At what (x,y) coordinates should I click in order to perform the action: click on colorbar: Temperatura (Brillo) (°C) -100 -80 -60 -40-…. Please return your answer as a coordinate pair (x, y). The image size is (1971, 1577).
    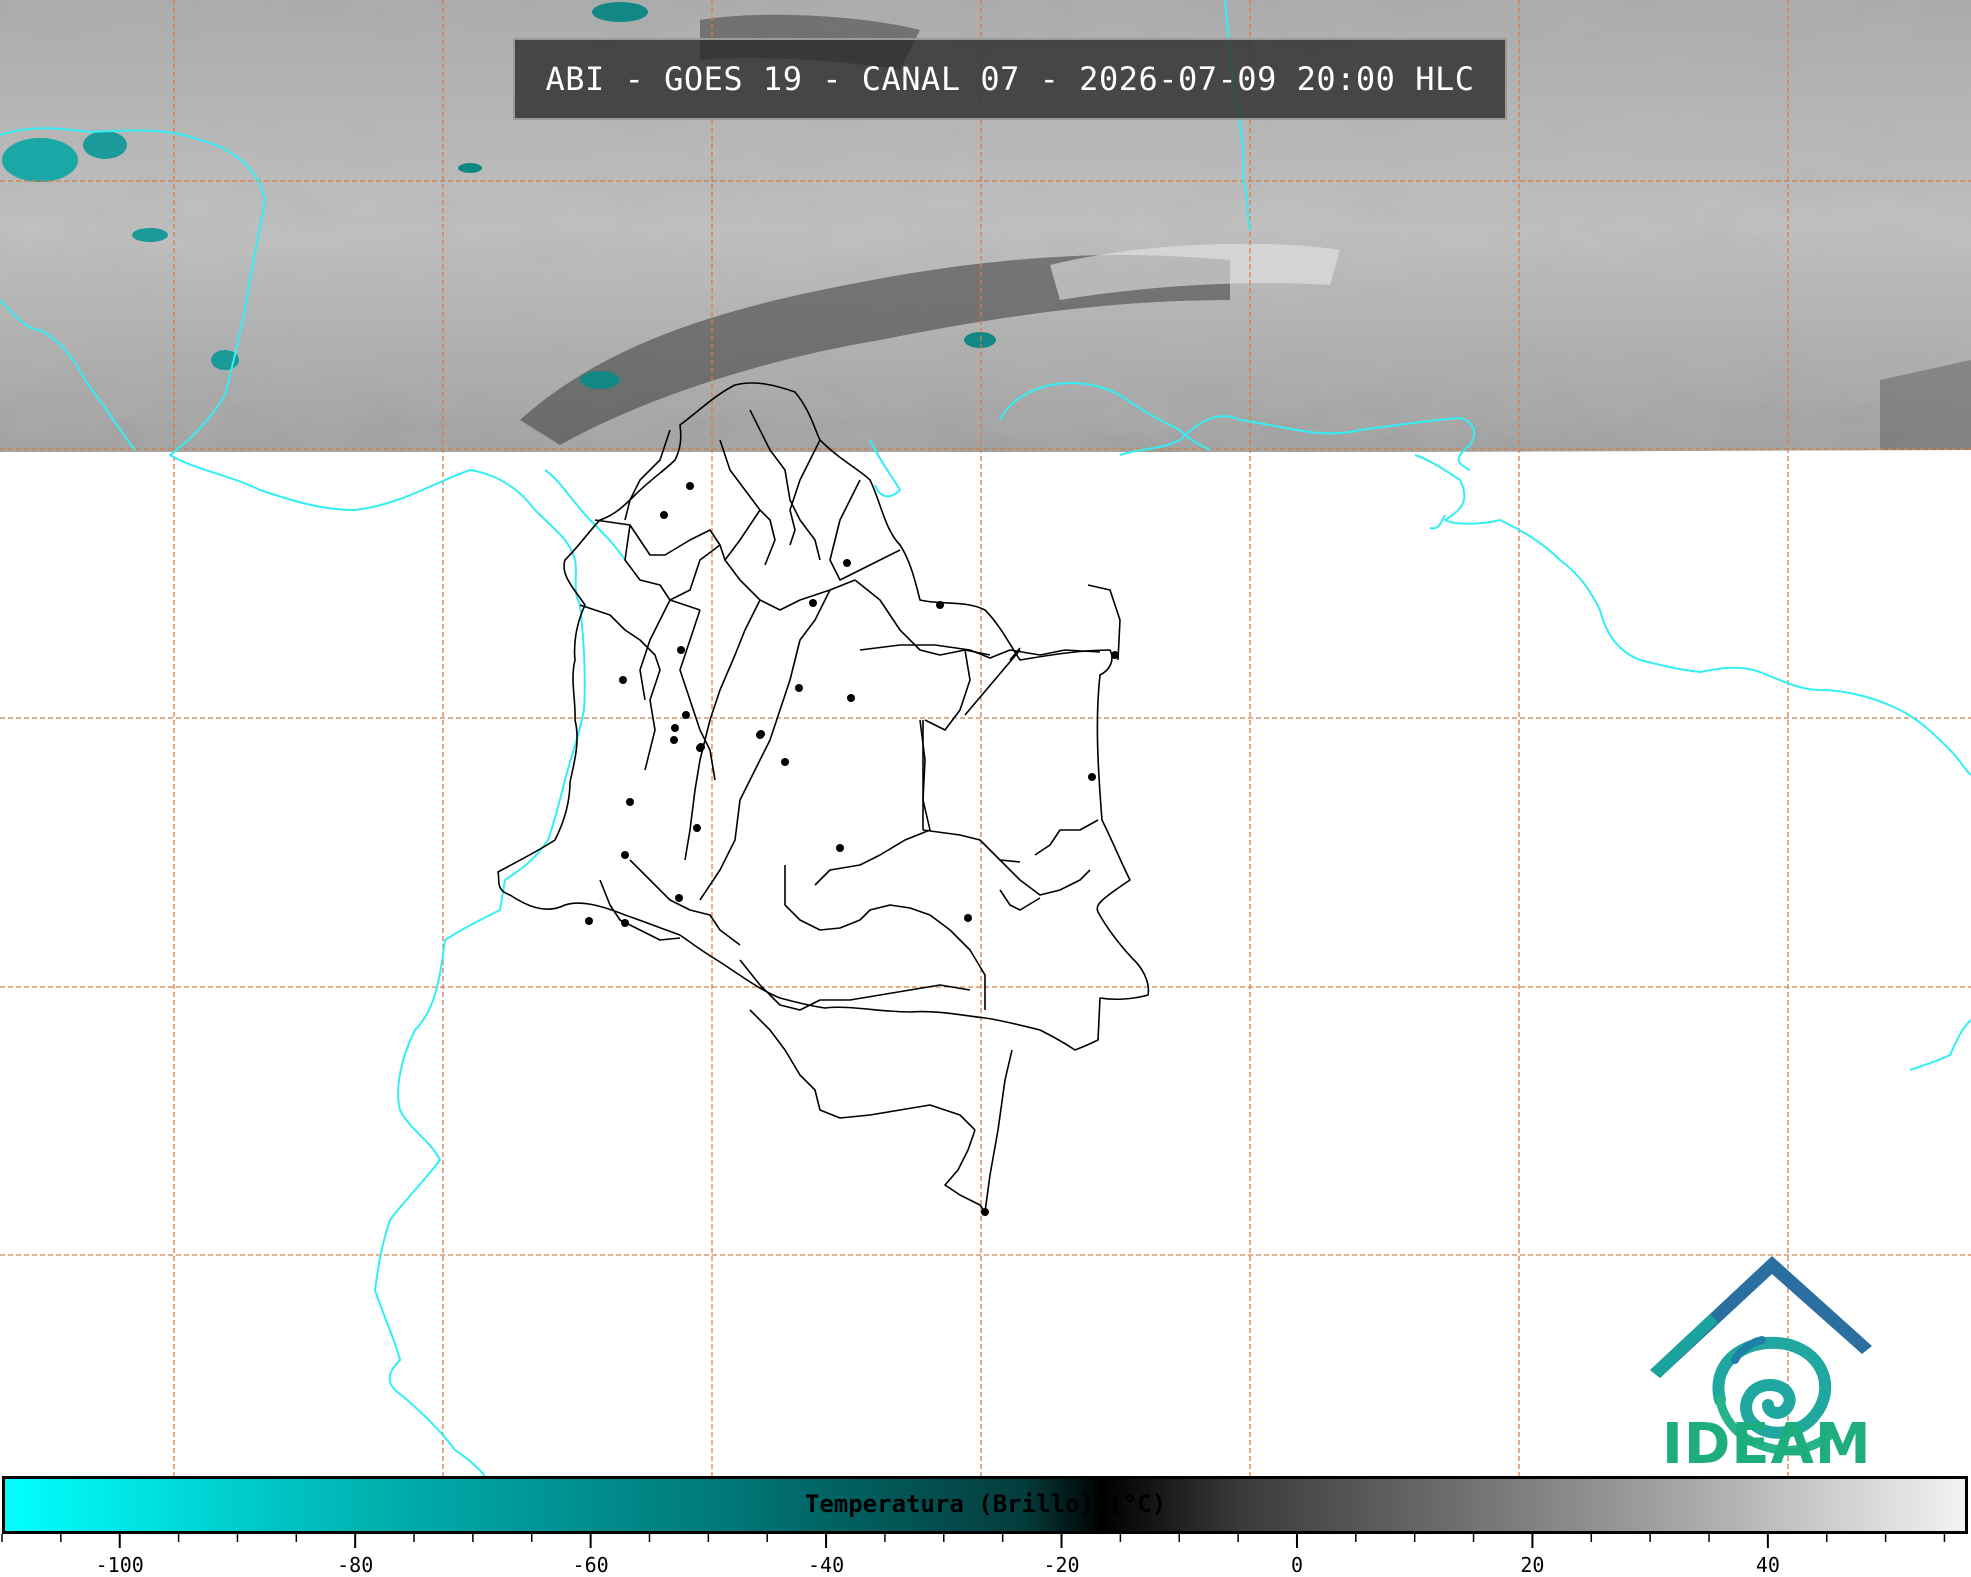
    Looking at the image, I should click on (985, 1526).